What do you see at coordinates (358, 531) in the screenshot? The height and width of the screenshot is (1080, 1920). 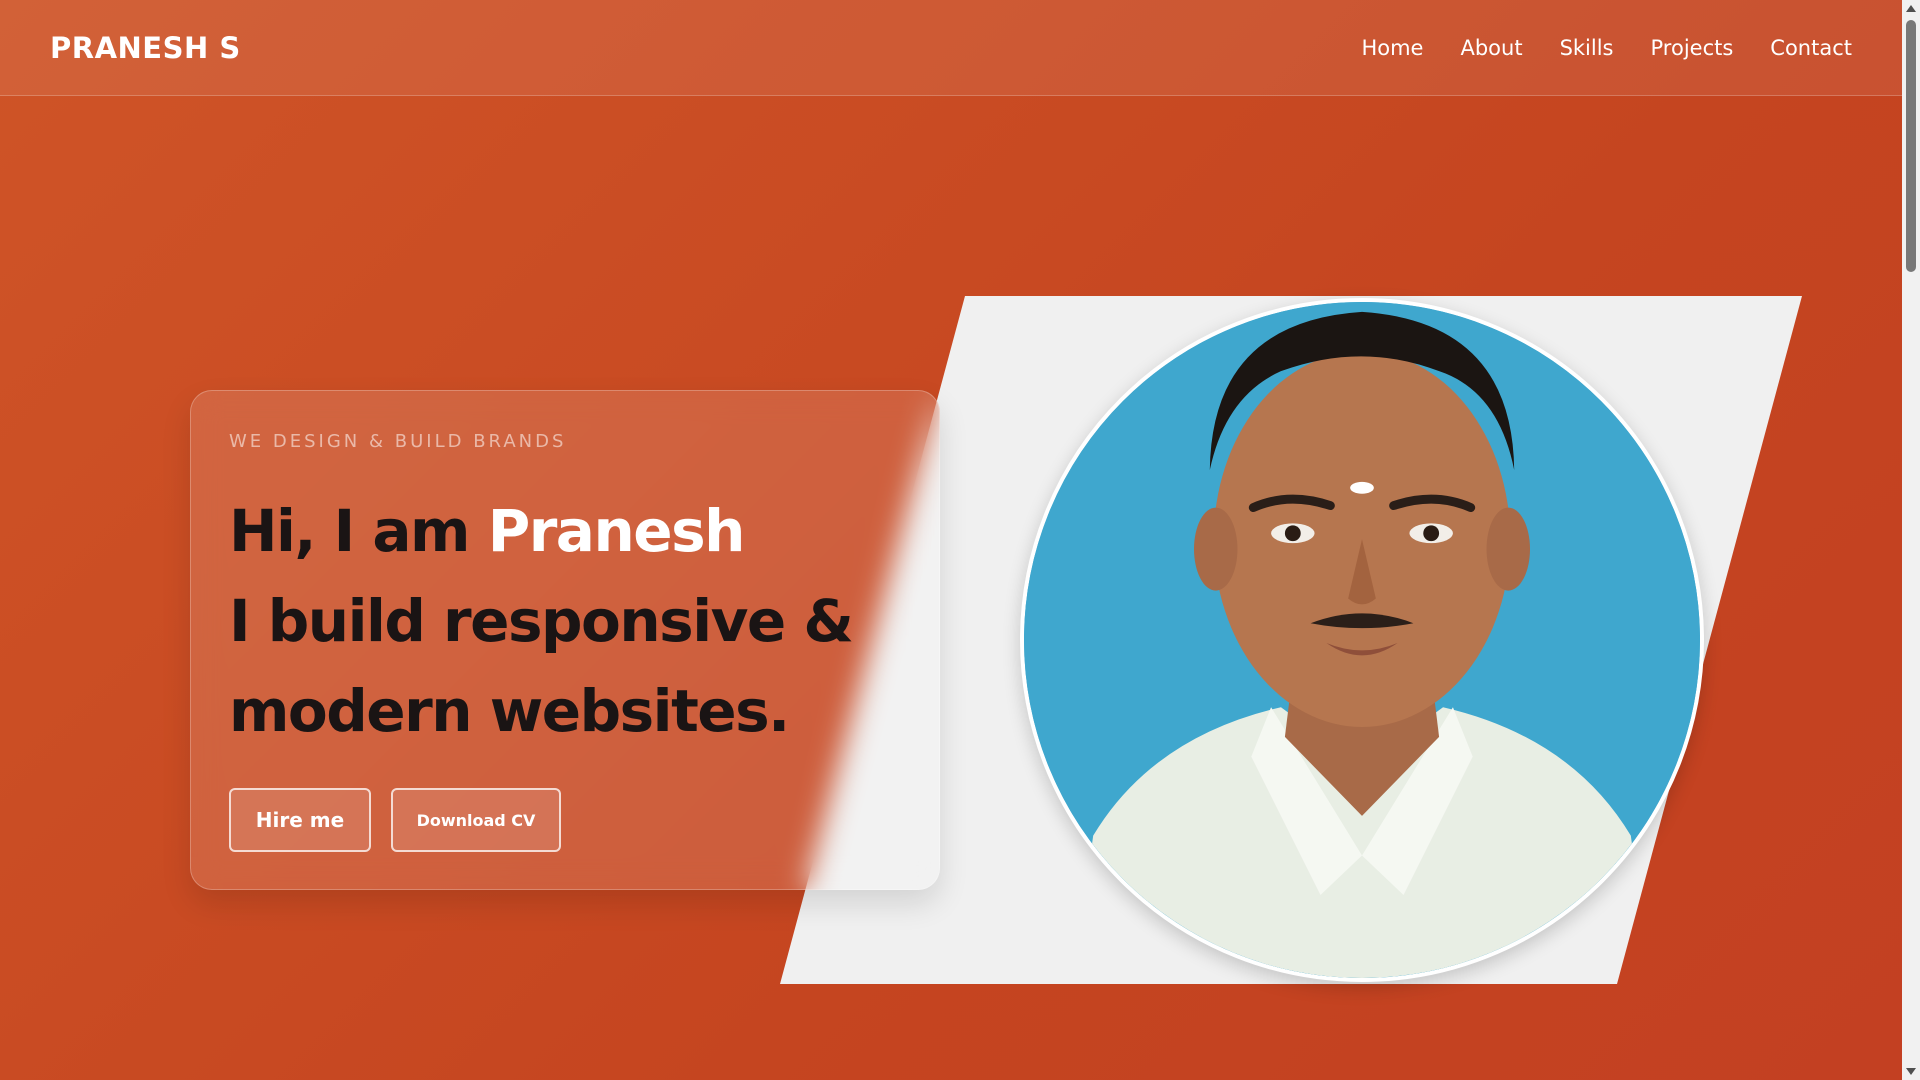 I see `greeting-text: Hi, I am` at bounding box center [358, 531].